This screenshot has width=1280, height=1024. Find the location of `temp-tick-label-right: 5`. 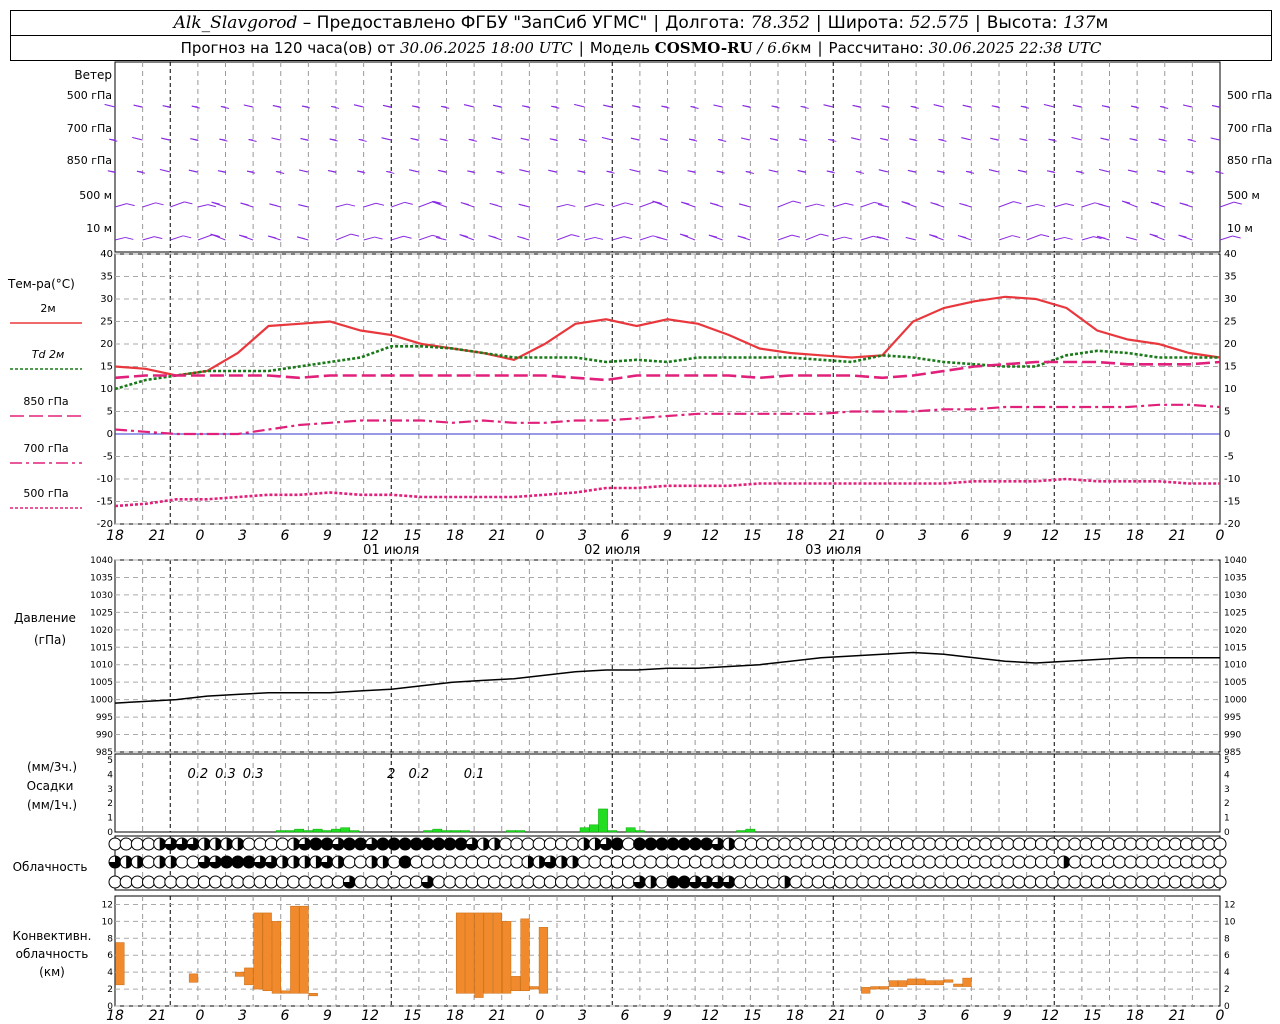

temp-tick-label-right: 5 is located at coordinates (1227, 412).